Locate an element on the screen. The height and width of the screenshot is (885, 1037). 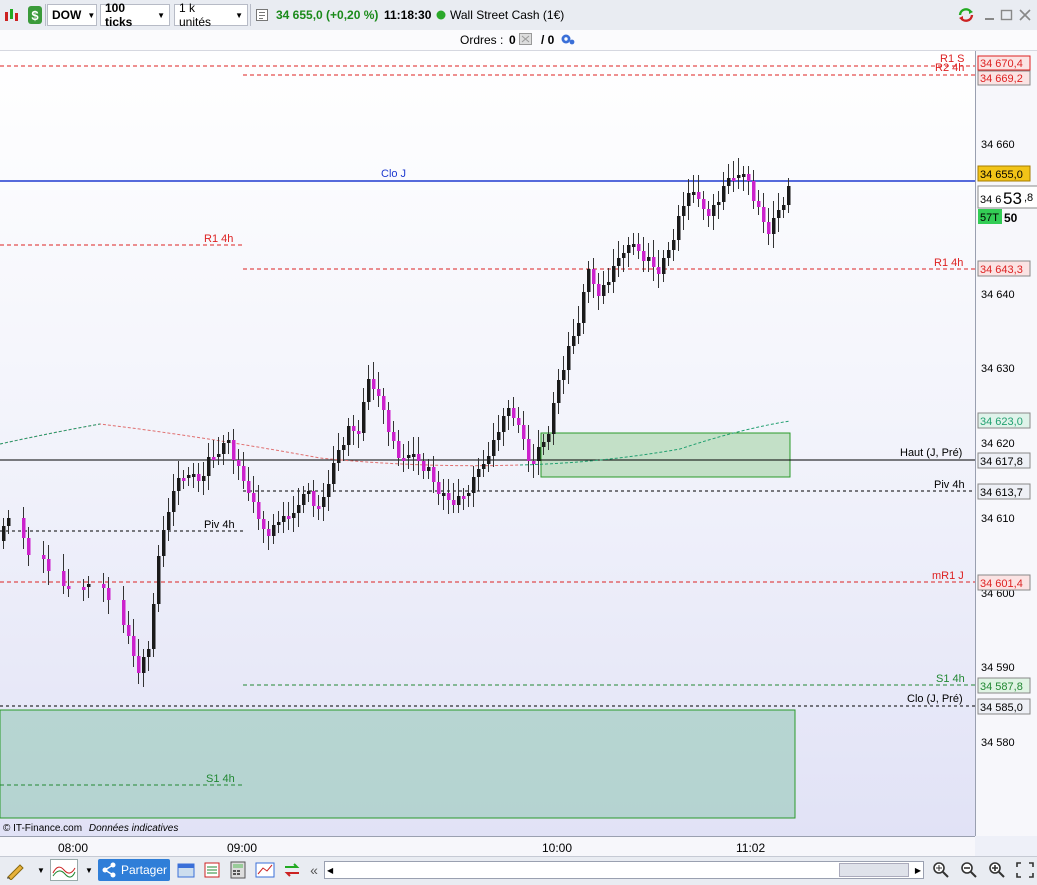
scroll-left-icon: ◀ is located at coordinates (329, 870).